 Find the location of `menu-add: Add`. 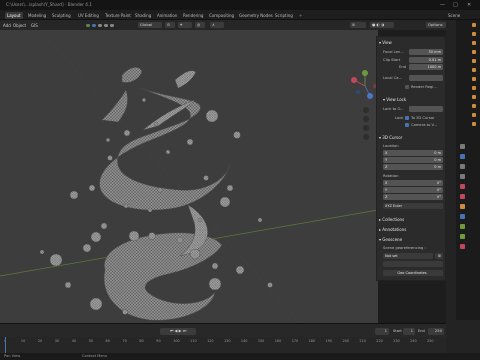

menu-add: Add is located at coordinates (7, 25).